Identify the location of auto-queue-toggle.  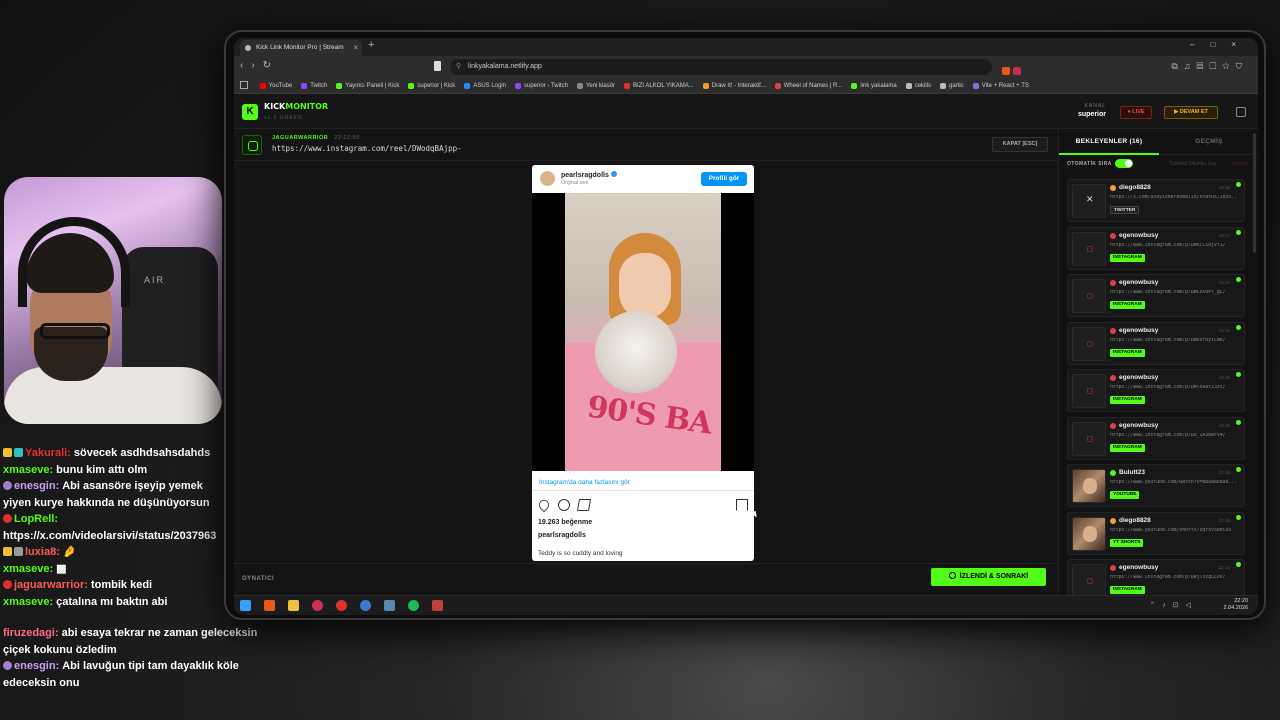
(1124, 163).